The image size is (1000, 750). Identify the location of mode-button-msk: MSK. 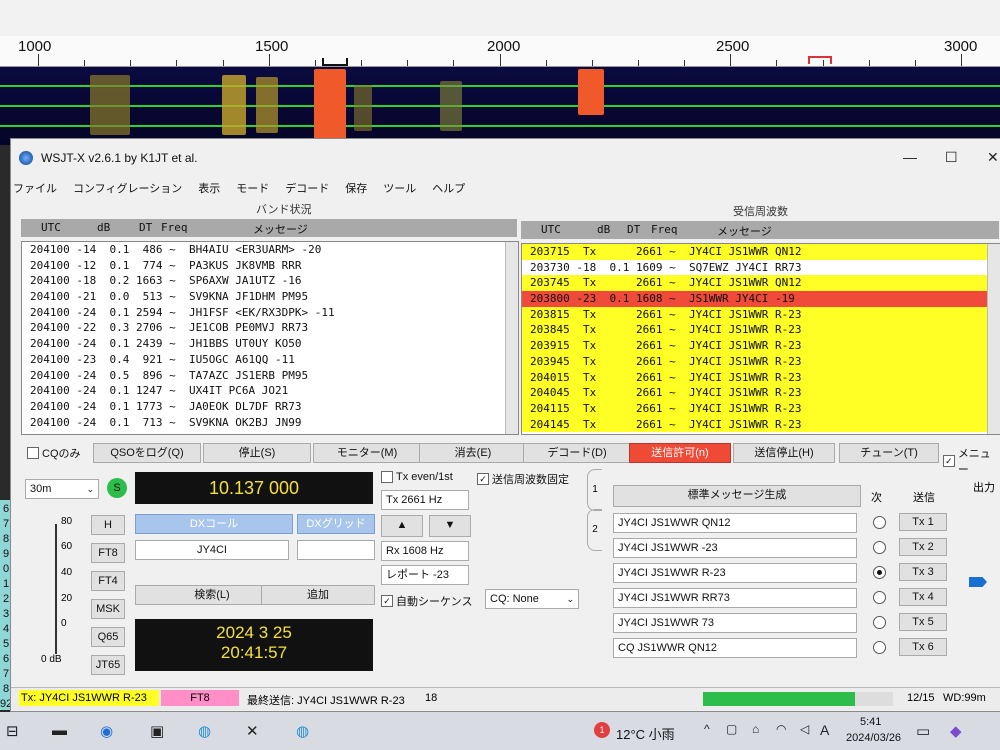
(108, 609).